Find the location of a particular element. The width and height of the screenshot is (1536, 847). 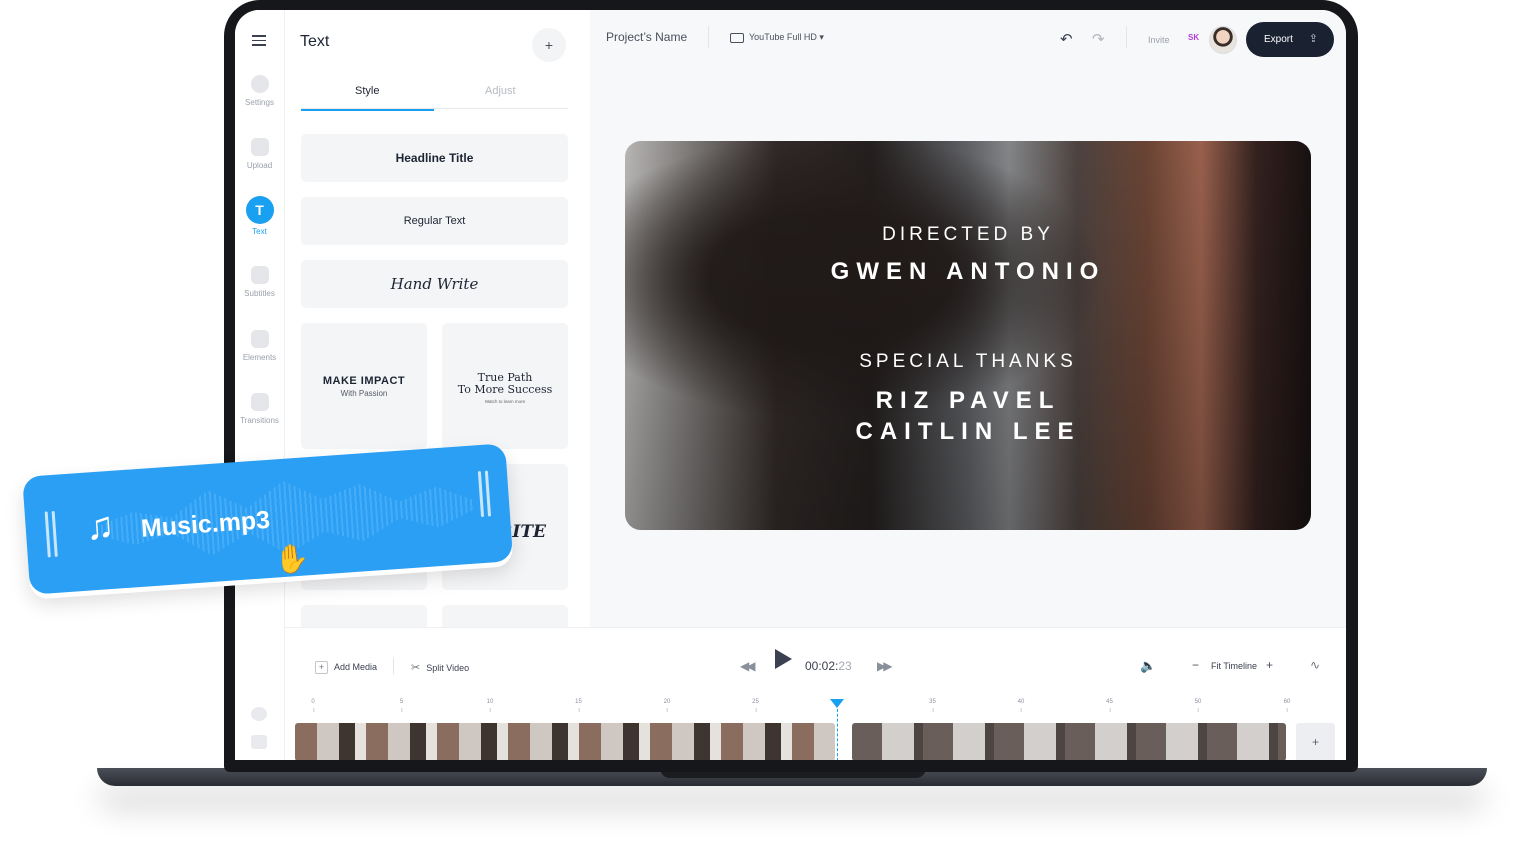

waveform-icon: ∿ is located at coordinates (1315, 665).